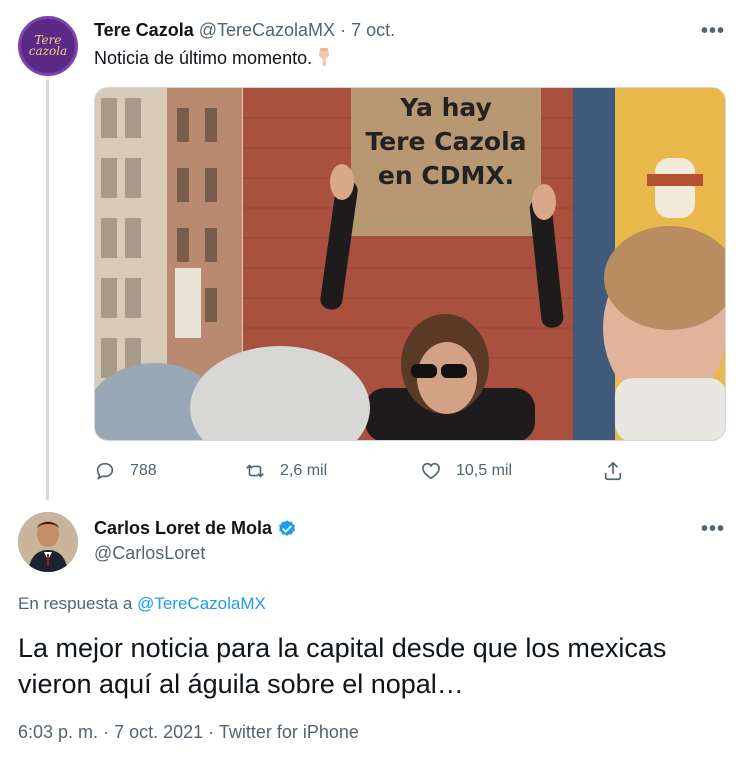 The image size is (747, 767). I want to click on tweet-text: Noticia de último momento., so click(213, 58).